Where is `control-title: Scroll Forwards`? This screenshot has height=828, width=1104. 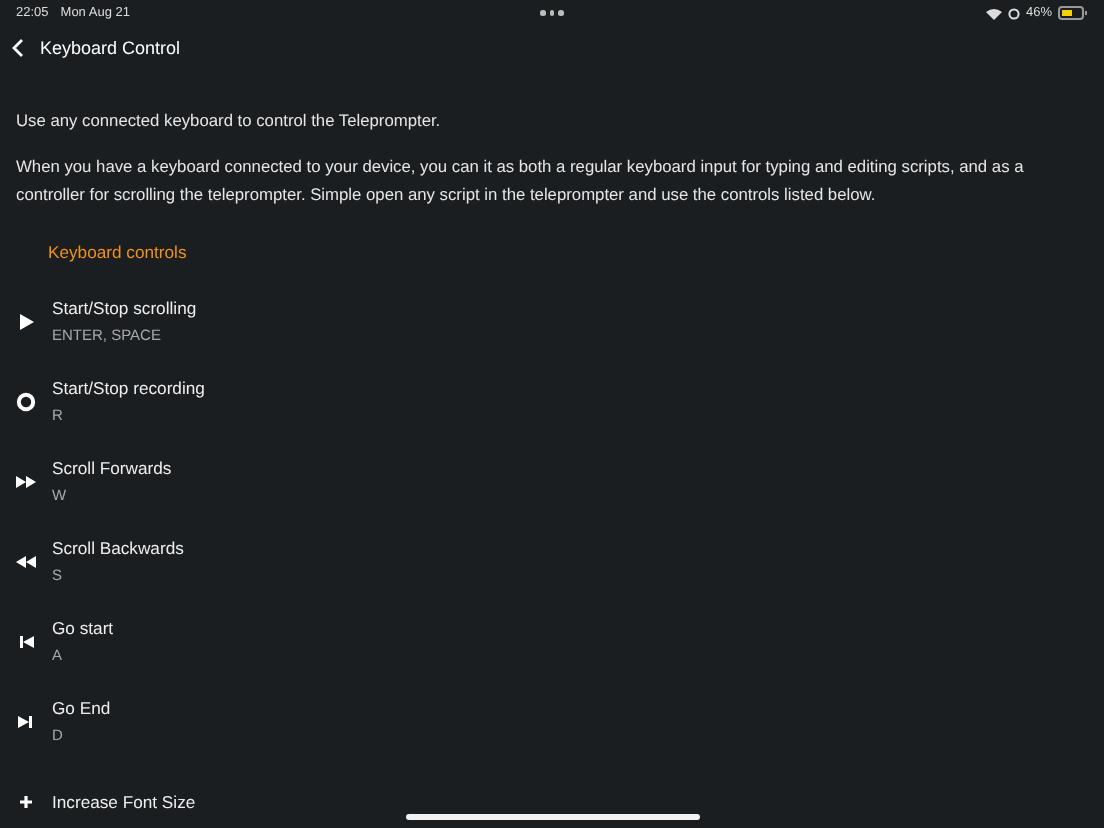
control-title: Scroll Forwards is located at coordinates (112, 469).